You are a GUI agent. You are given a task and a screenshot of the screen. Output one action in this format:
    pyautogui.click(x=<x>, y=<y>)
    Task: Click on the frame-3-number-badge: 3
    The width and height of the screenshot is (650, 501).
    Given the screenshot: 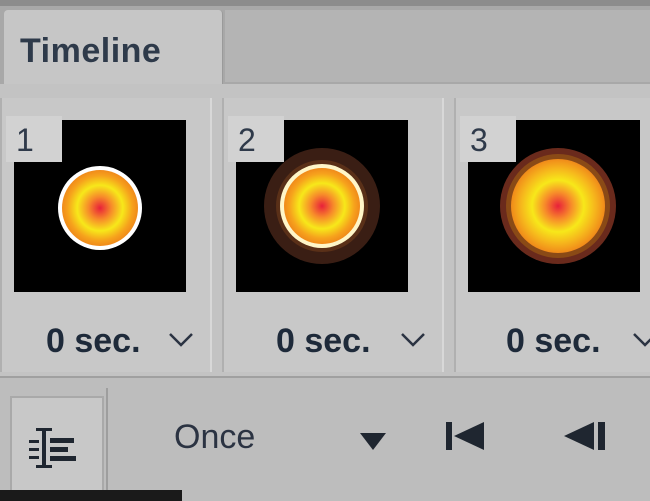 What is the action you would take?
    pyautogui.click(x=488, y=139)
    